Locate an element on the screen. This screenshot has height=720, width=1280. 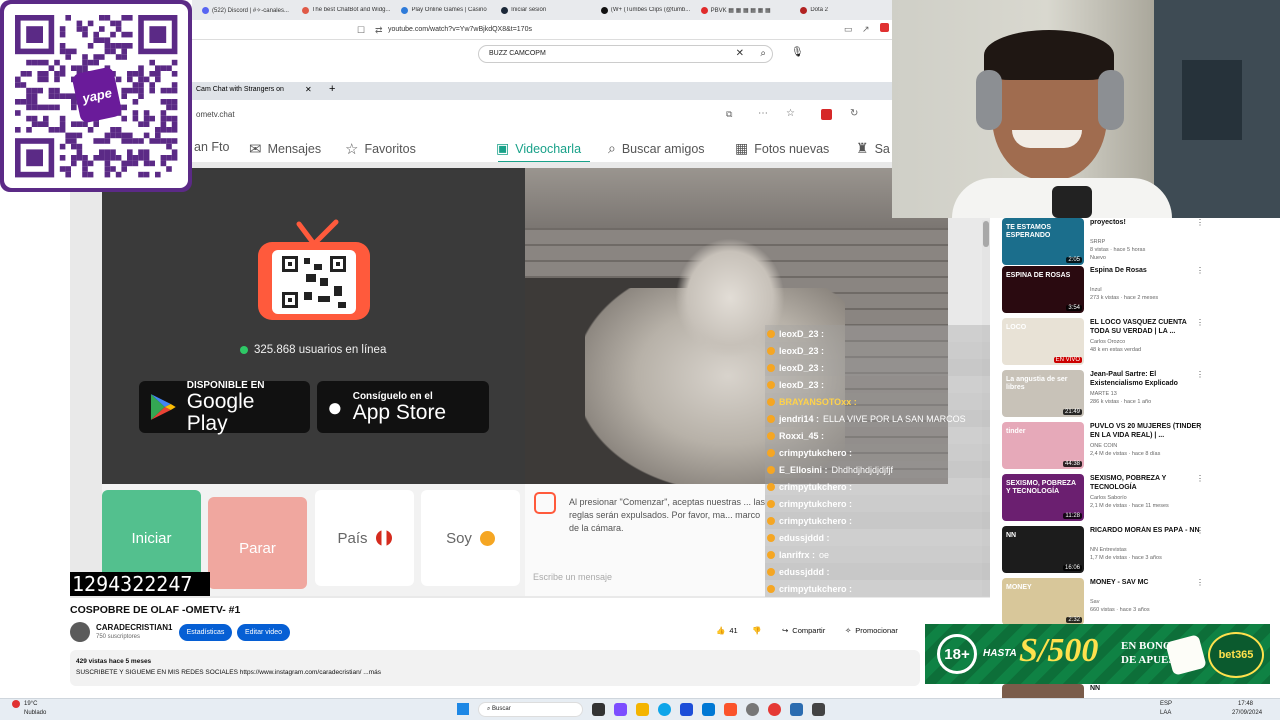
video-thumbnail: MONEY 2:32 is located at coordinates (1043, 601).